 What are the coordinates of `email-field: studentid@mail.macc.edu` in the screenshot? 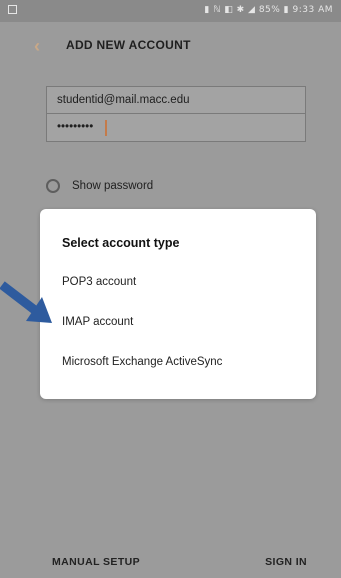 It's located at (176, 100).